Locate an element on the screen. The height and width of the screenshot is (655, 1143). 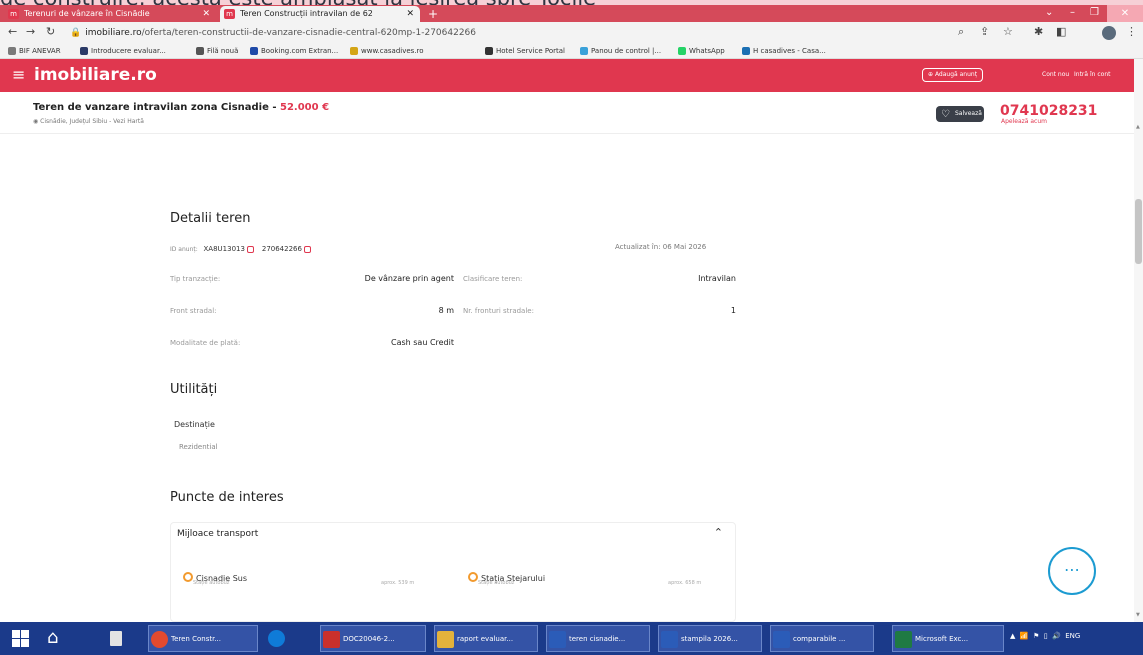
browser-tab-2: m Teren Construcții intravilan de 62 ✕ is located at coordinates (320, 14).